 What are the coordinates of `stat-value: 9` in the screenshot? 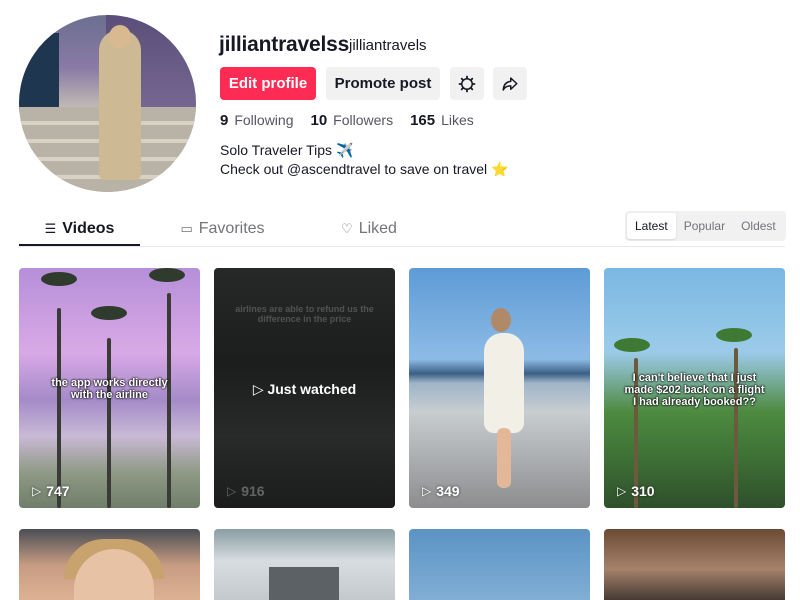 It's located at (224, 120).